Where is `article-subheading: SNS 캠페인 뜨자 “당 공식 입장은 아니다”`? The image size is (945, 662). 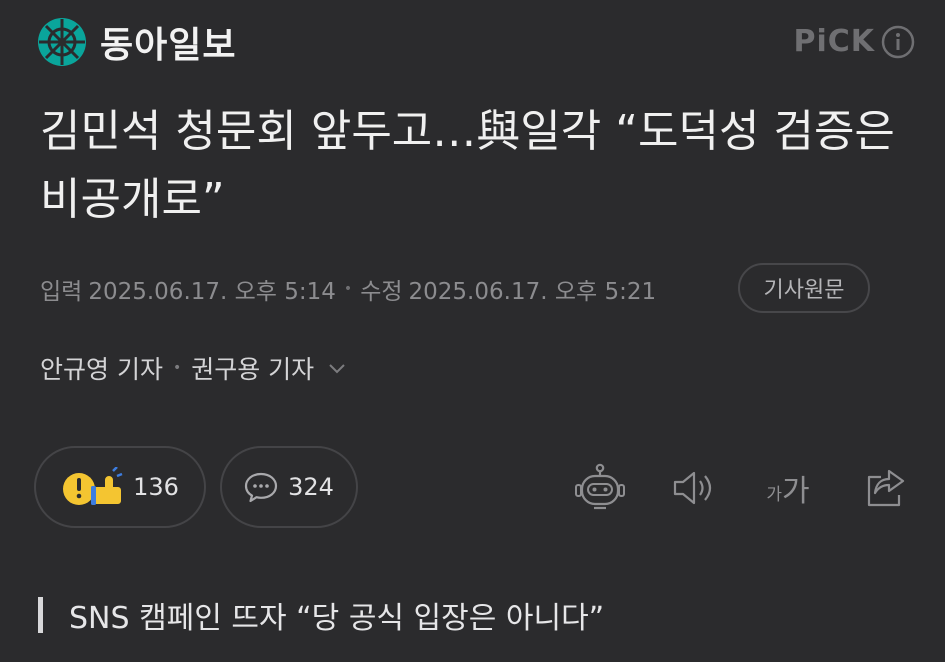
article-subheading: SNS 캠페인 뜨자 “당 공식 입장은 아니다” is located at coordinates (321, 615).